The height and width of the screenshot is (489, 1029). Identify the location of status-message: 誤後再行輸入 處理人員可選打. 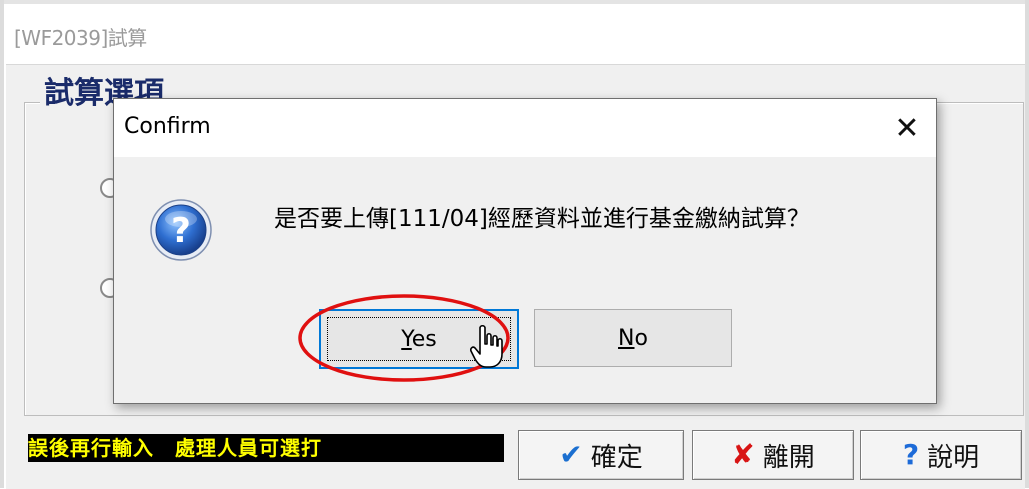
(266, 448).